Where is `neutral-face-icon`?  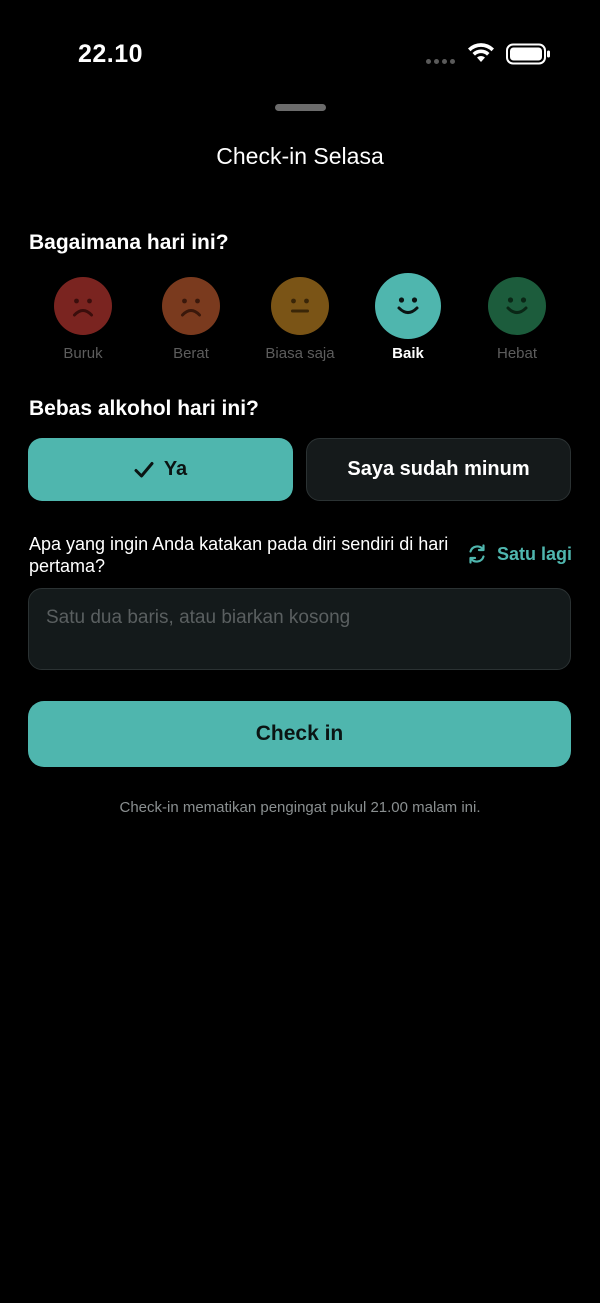
neutral-face-icon is located at coordinates (300, 306).